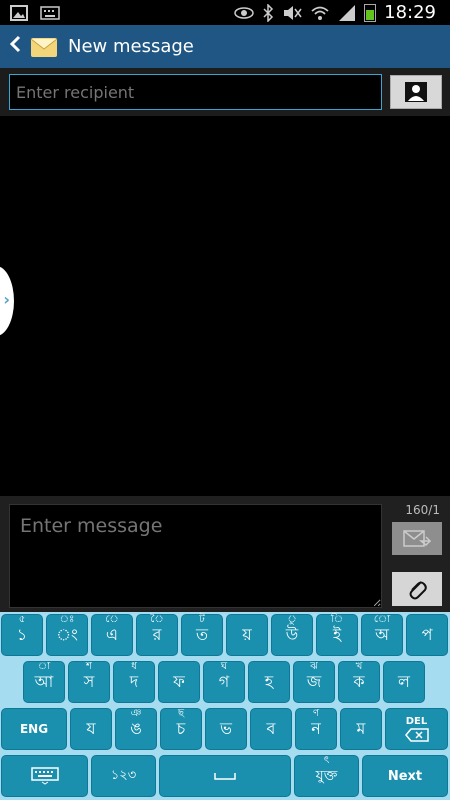  What do you see at coordinates (416, 735) in the screenshot?
I see `backspace-icon` at bounding box center [416, 735].